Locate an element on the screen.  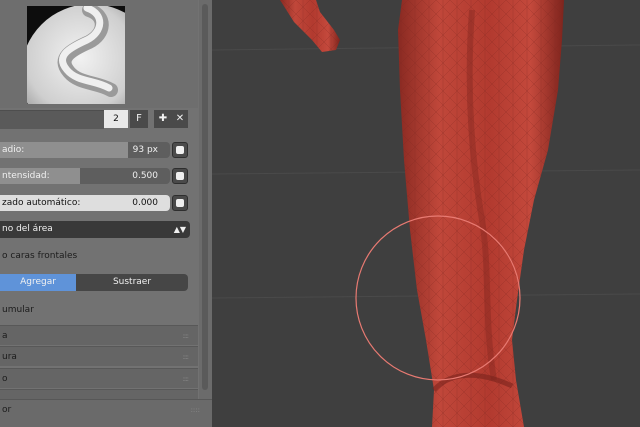
panel-footer-header: or :::: is located at coordinates (106, 413).